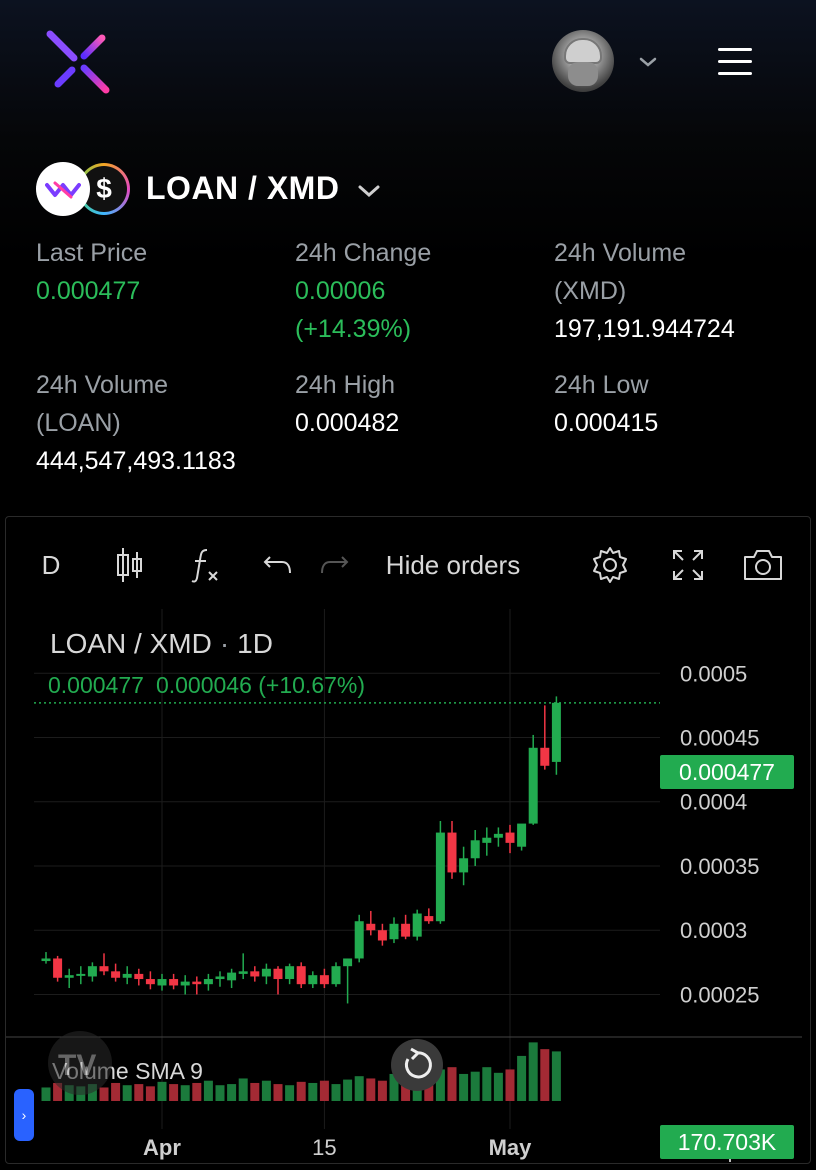 This screenshot has width=816, height=1170. Describe the element at coordinates (713, 673) in the screenshot. I see `price-tick-label: 0.0005` at that location.